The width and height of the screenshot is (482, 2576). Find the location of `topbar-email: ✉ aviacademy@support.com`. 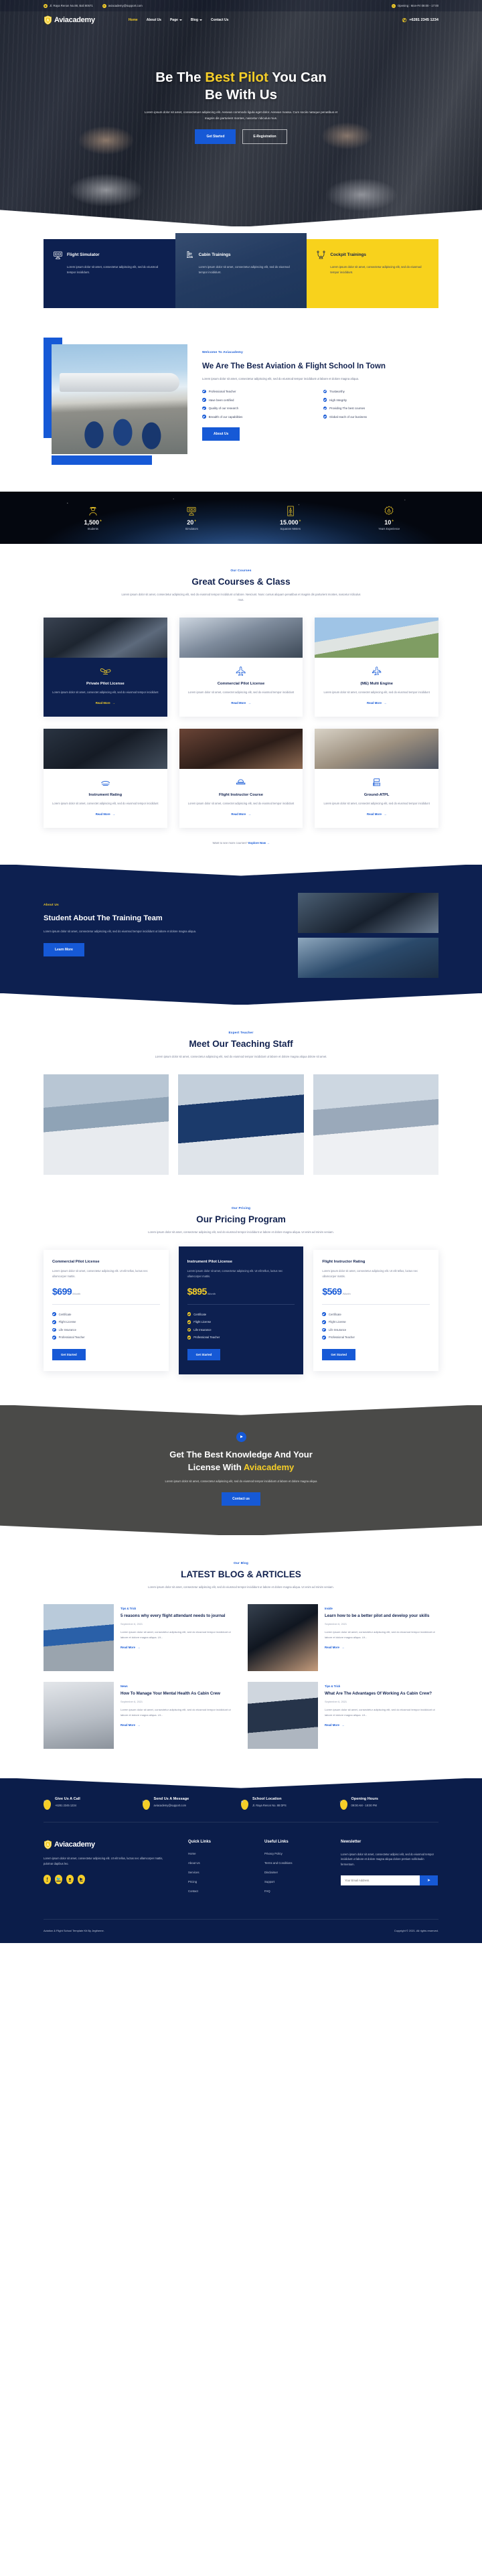

topbar-email: ✉ aviacademy@support.com is located at coordinates (122, 5).